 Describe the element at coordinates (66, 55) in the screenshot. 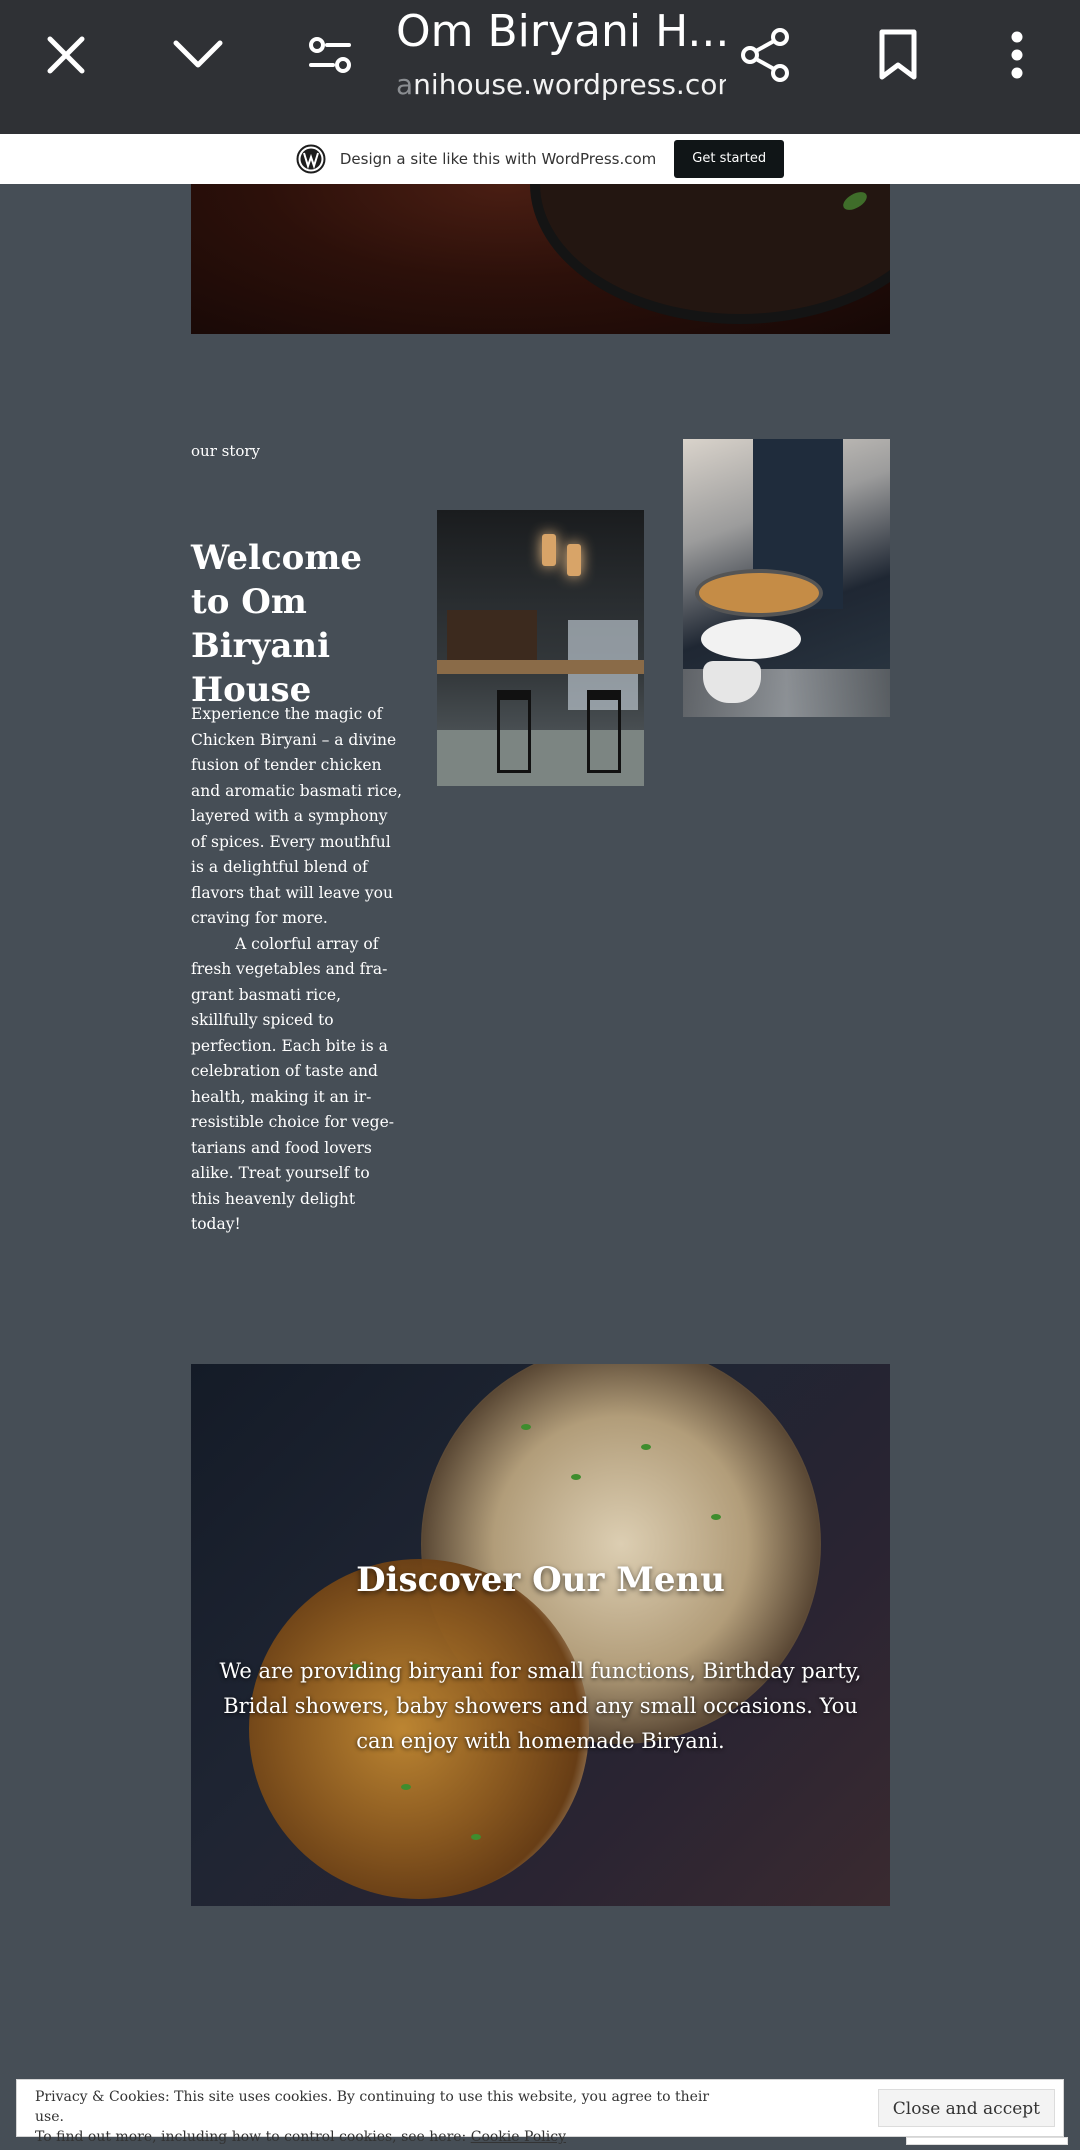

I see `close-icon` at that location.